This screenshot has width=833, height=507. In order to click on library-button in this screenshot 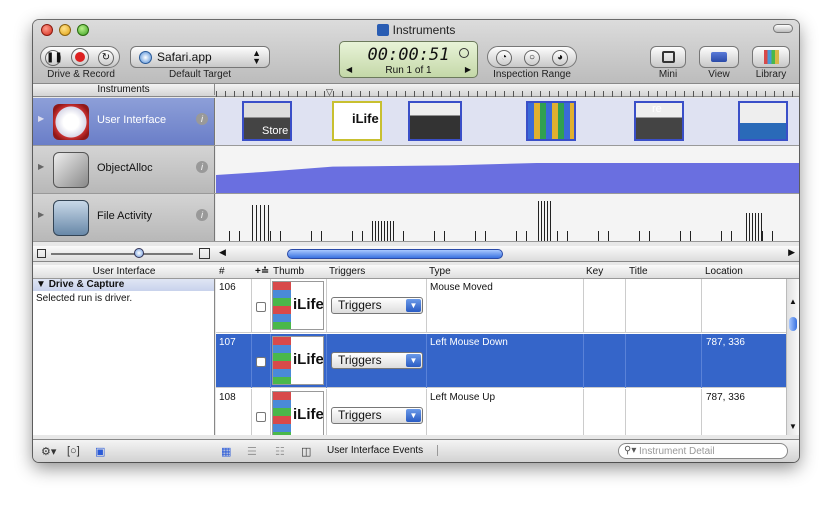, I will do `click(771, 57)`.